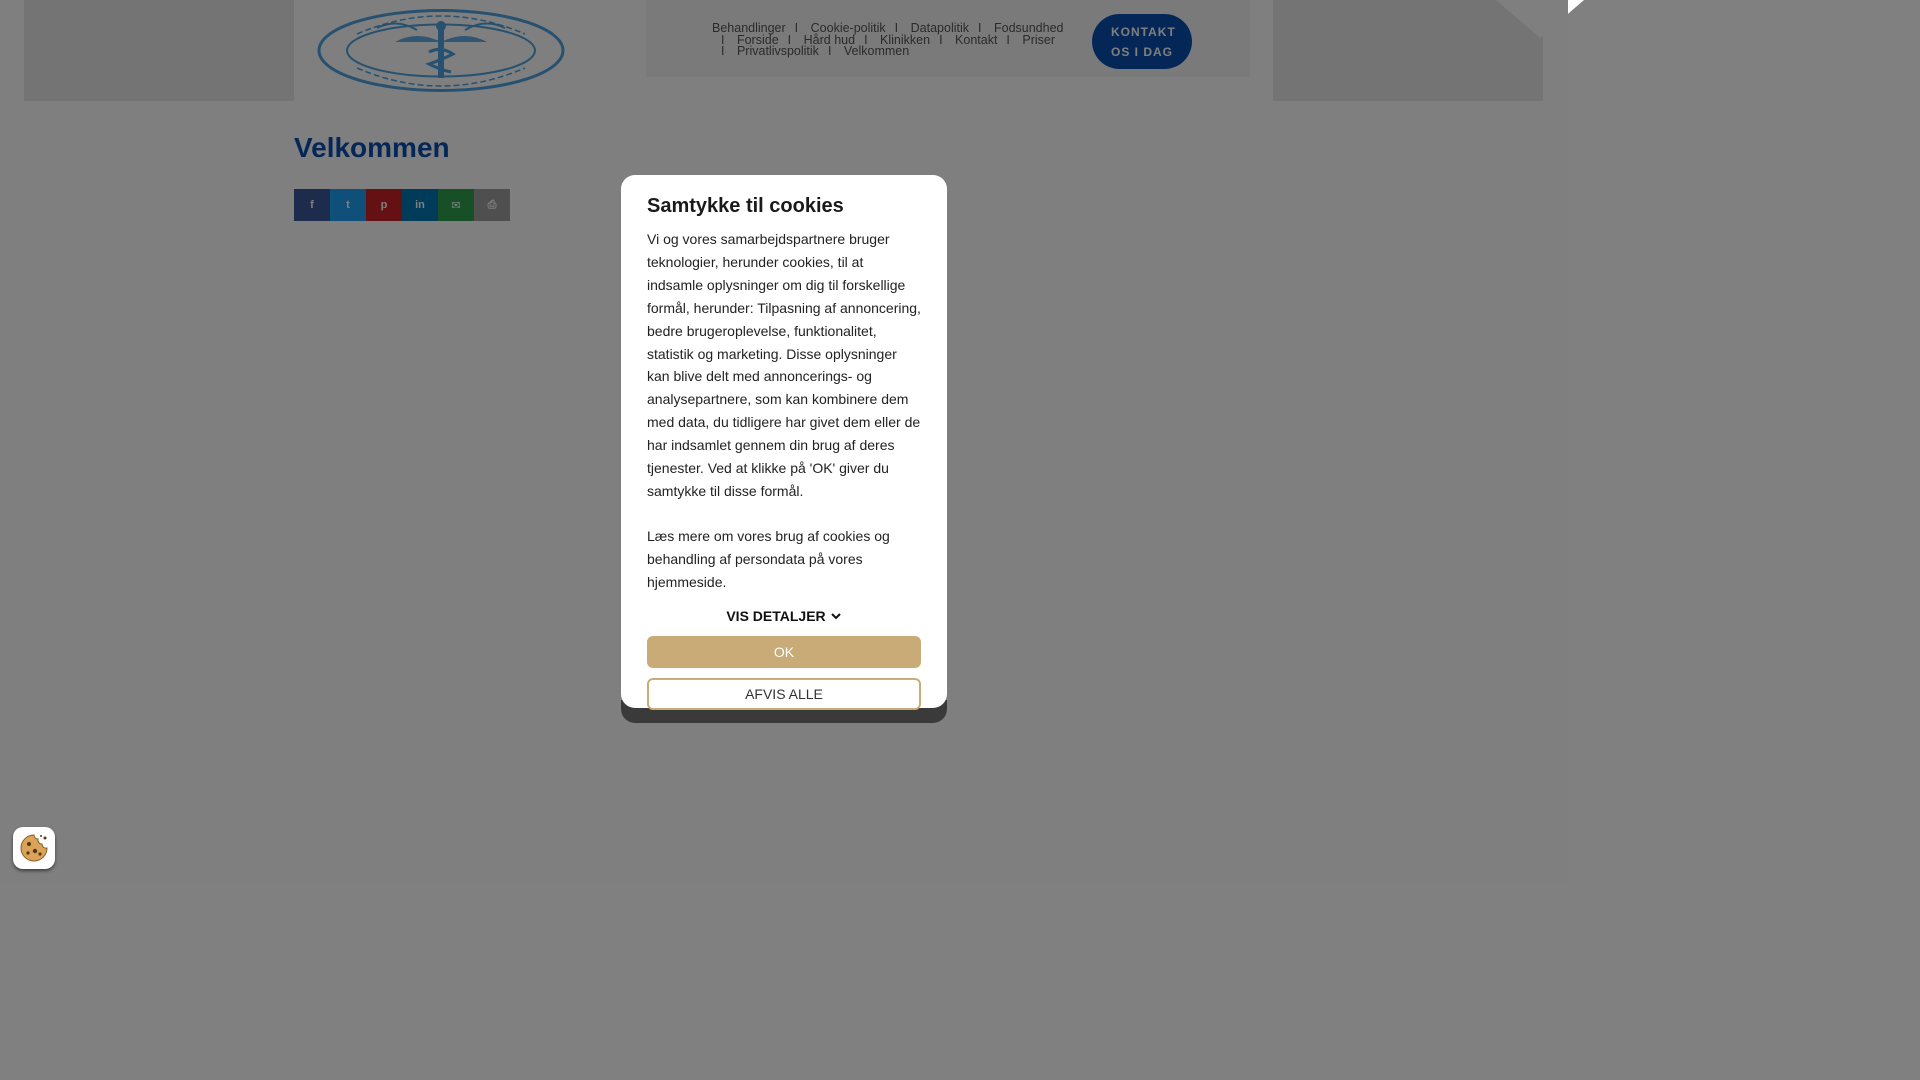  I want to click on reject-all-button: AFVIS ALLE, so click(784, 693).